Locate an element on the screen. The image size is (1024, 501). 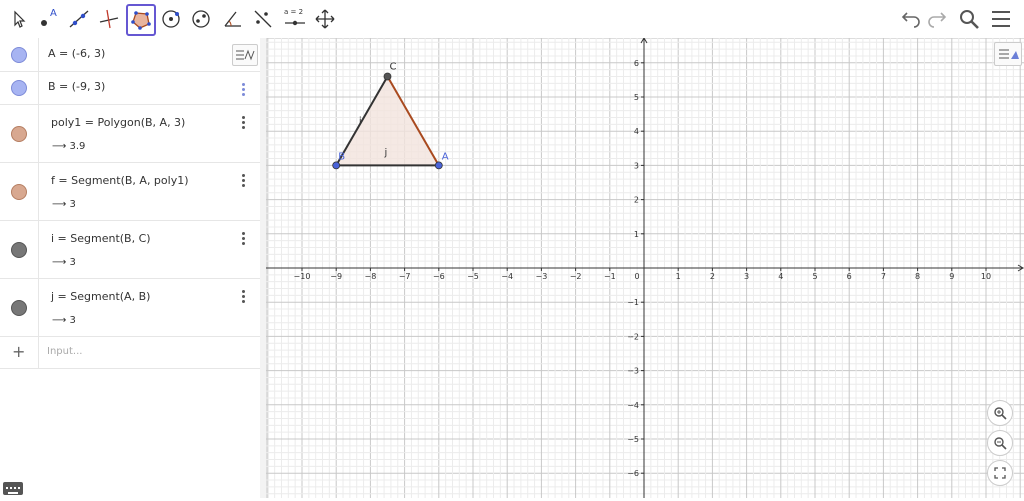
x-tick-label: −5 is located at coordinates (473, 276).